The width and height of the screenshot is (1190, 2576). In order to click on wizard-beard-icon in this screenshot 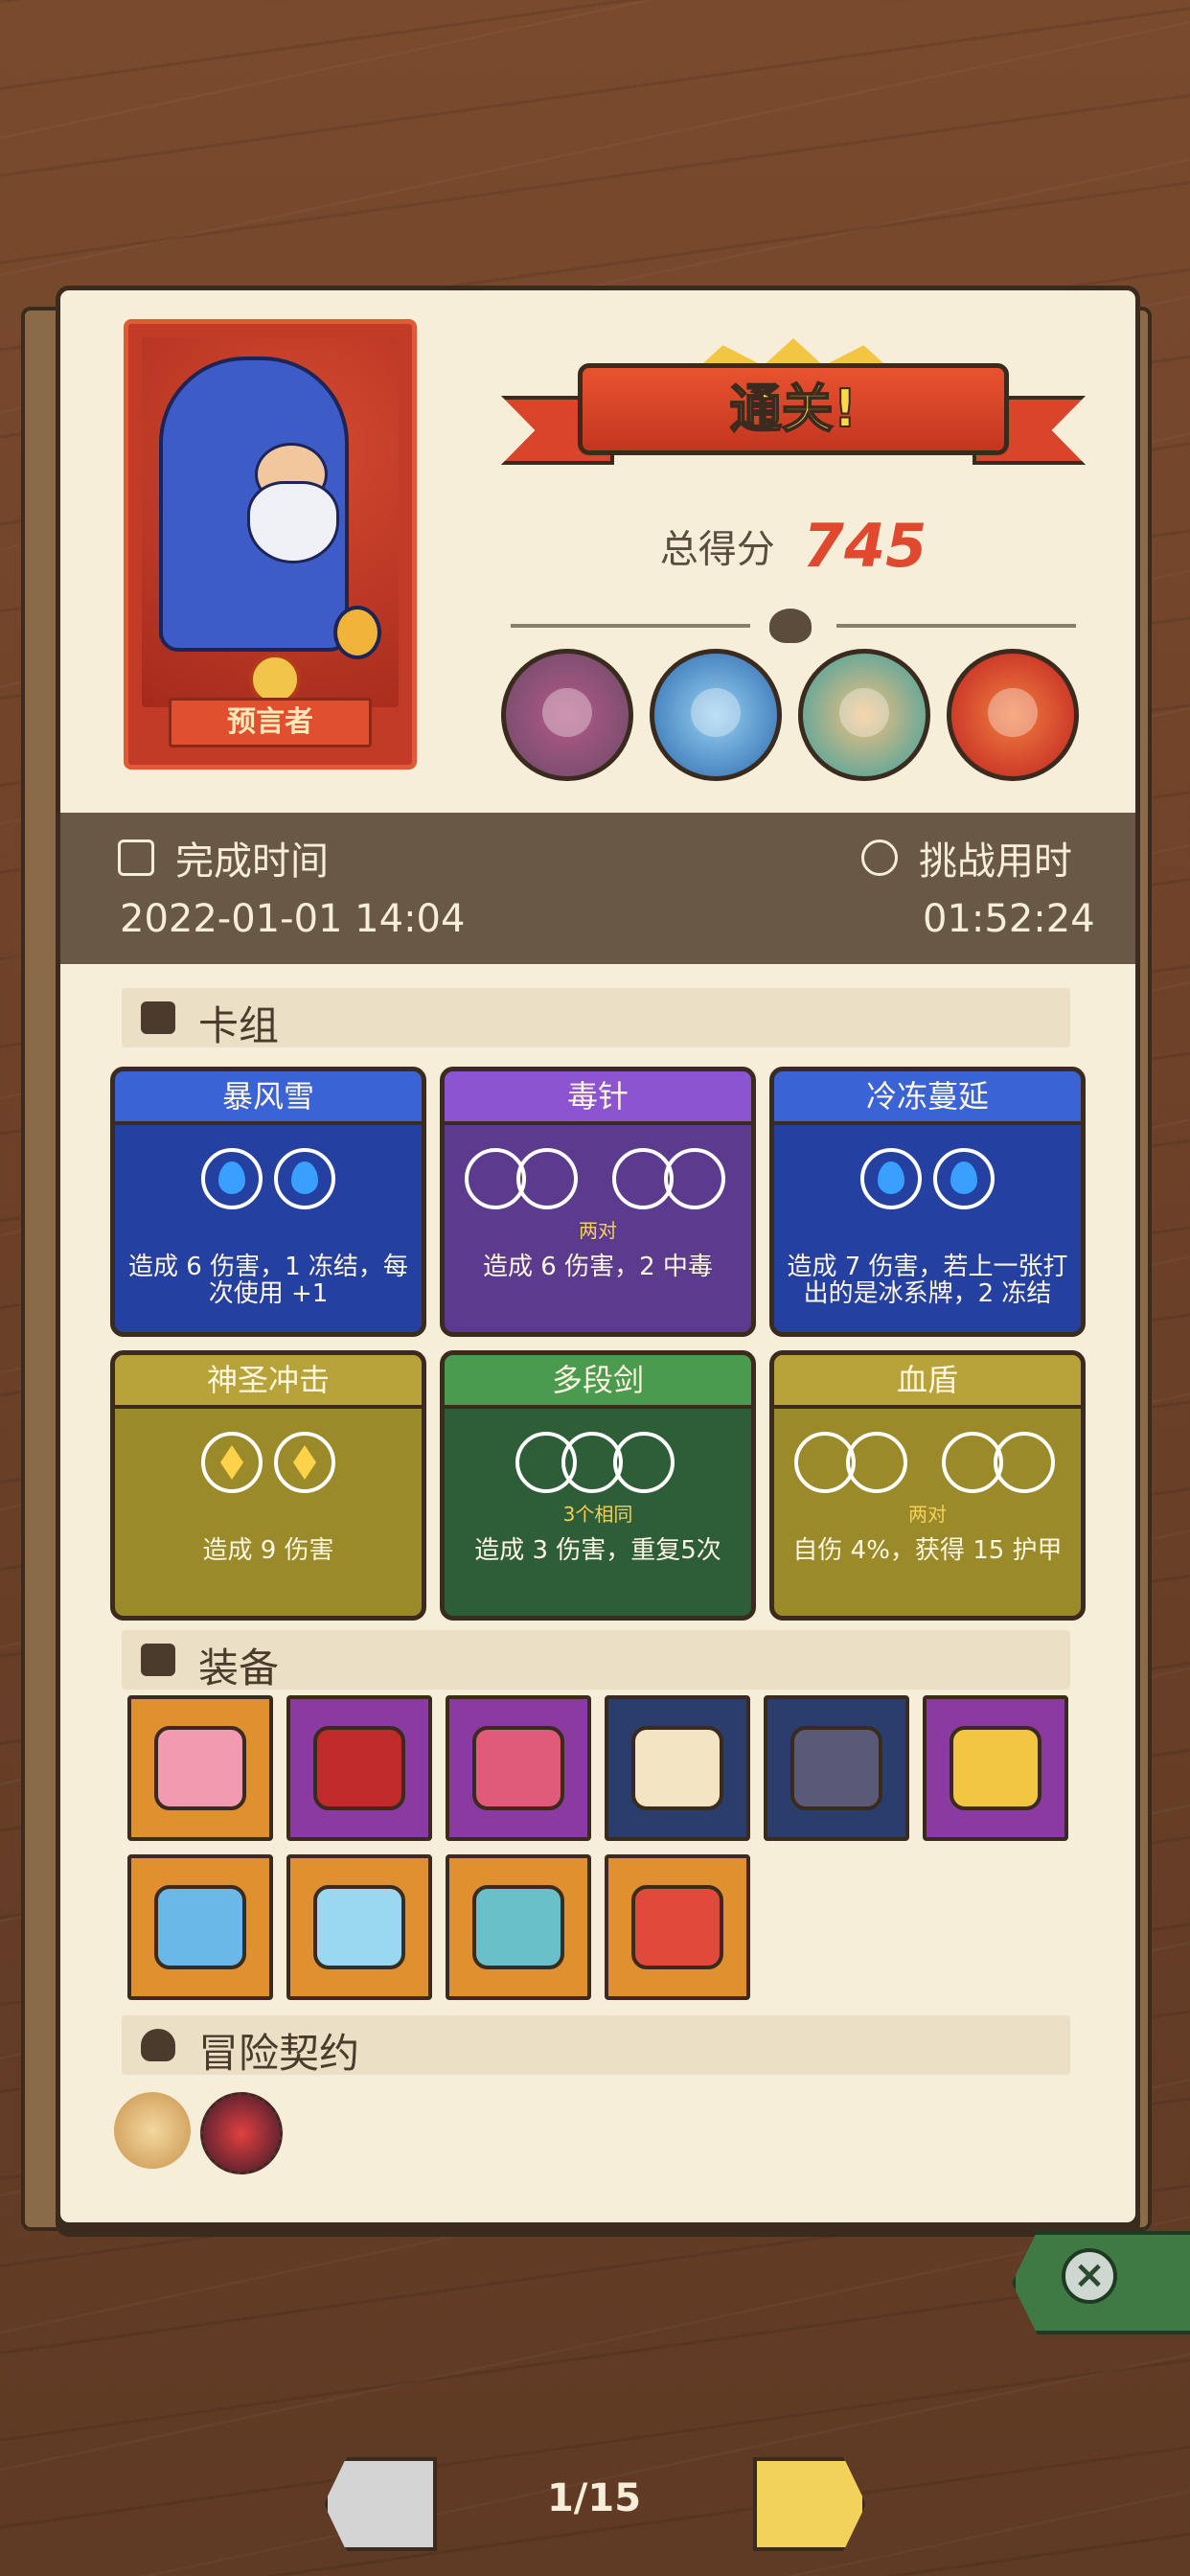, I will do `click(293, 522)`.